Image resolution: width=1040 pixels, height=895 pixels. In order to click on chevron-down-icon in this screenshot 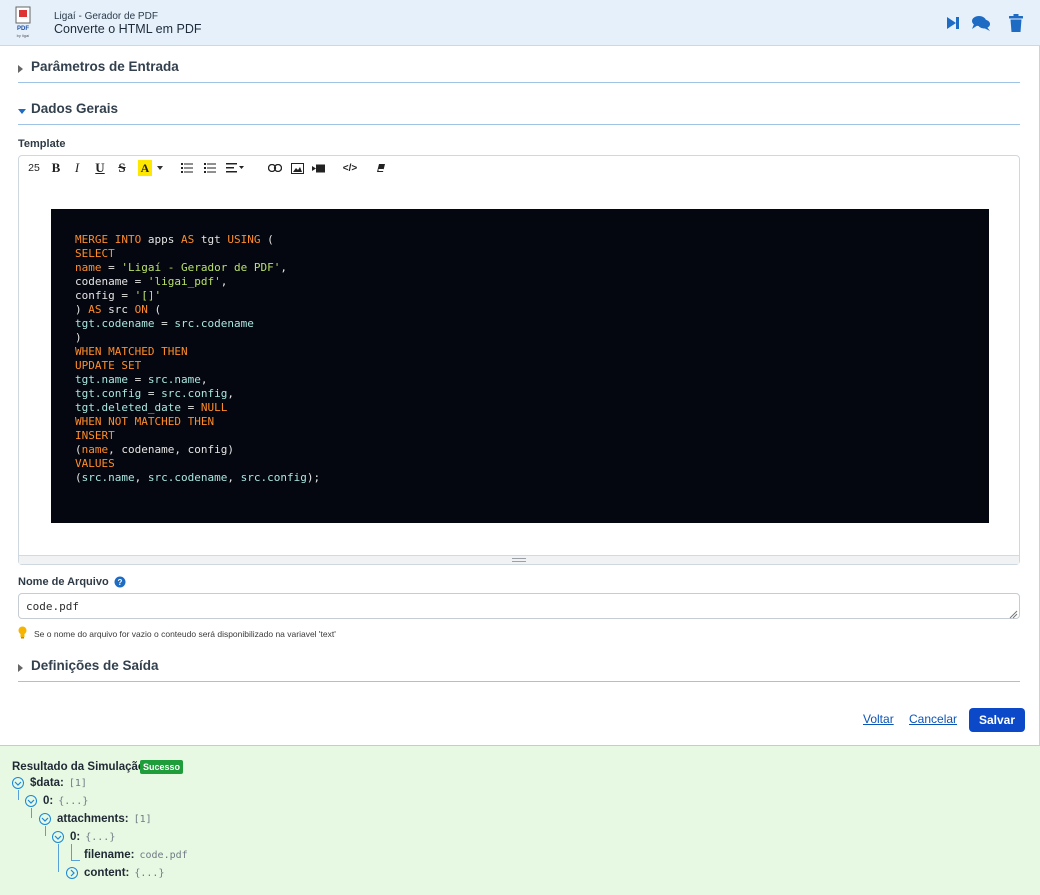, I will do `click(160, 168)`.